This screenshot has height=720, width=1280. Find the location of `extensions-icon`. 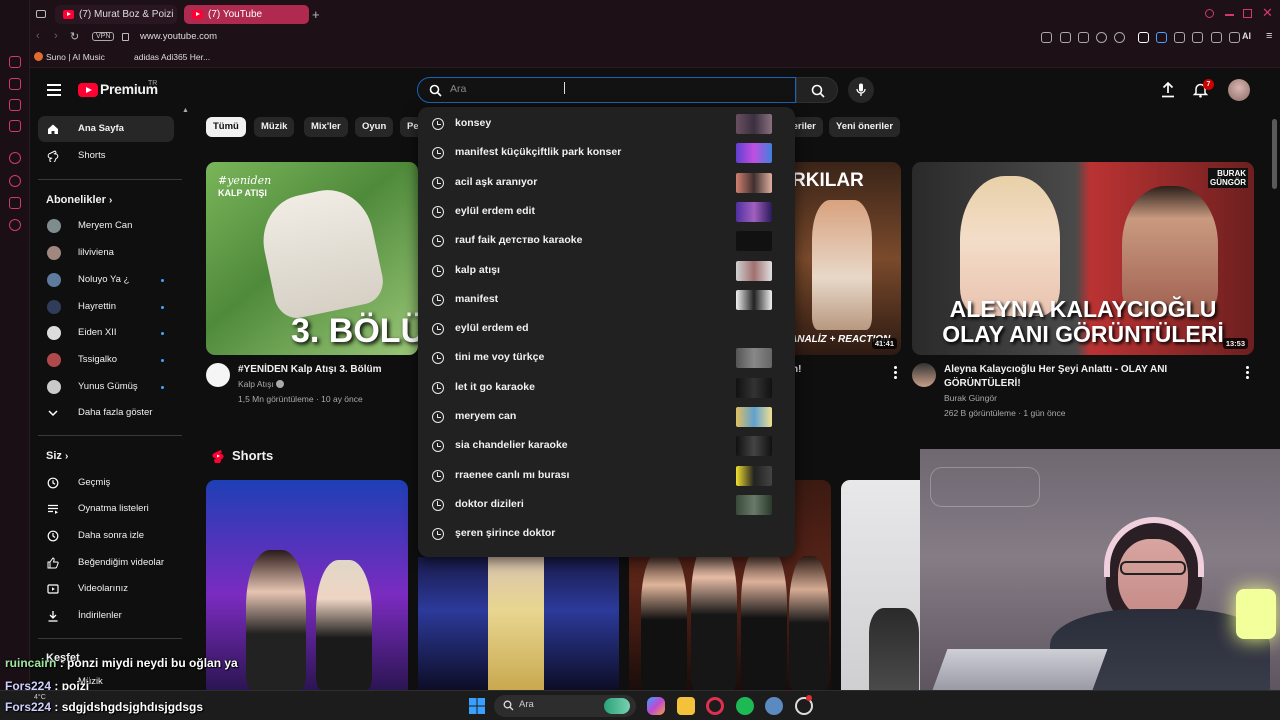

extensions-icon is located at coordinates (1179, 37).